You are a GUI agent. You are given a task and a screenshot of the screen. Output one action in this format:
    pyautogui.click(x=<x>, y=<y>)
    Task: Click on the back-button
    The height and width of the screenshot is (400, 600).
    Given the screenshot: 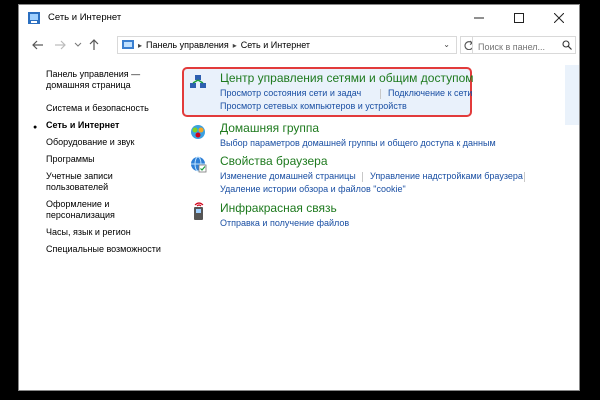 What is the action you would take?
    pyautogui.click(x=38, y=45)
    